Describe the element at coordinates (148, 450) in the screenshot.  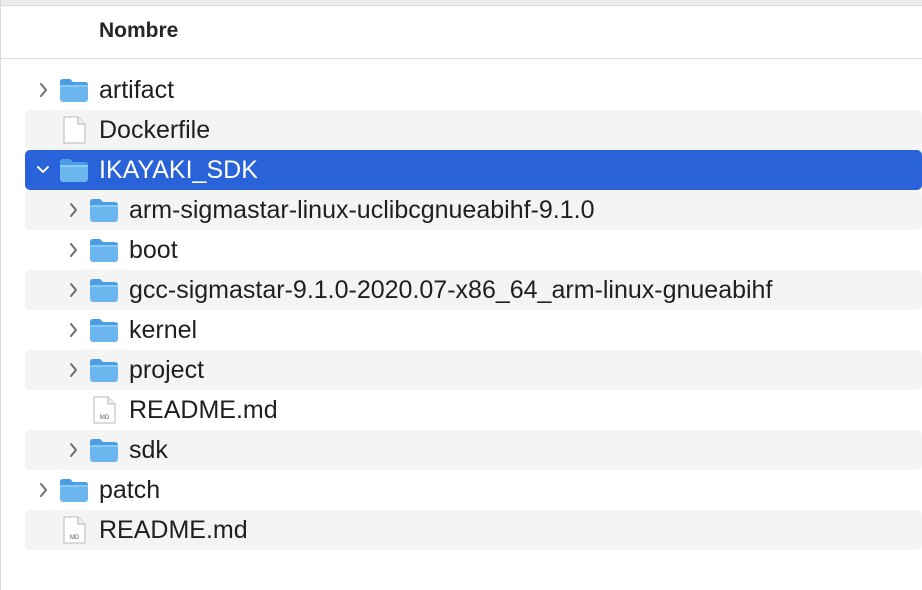
I see `item-name: sdk` at that location.